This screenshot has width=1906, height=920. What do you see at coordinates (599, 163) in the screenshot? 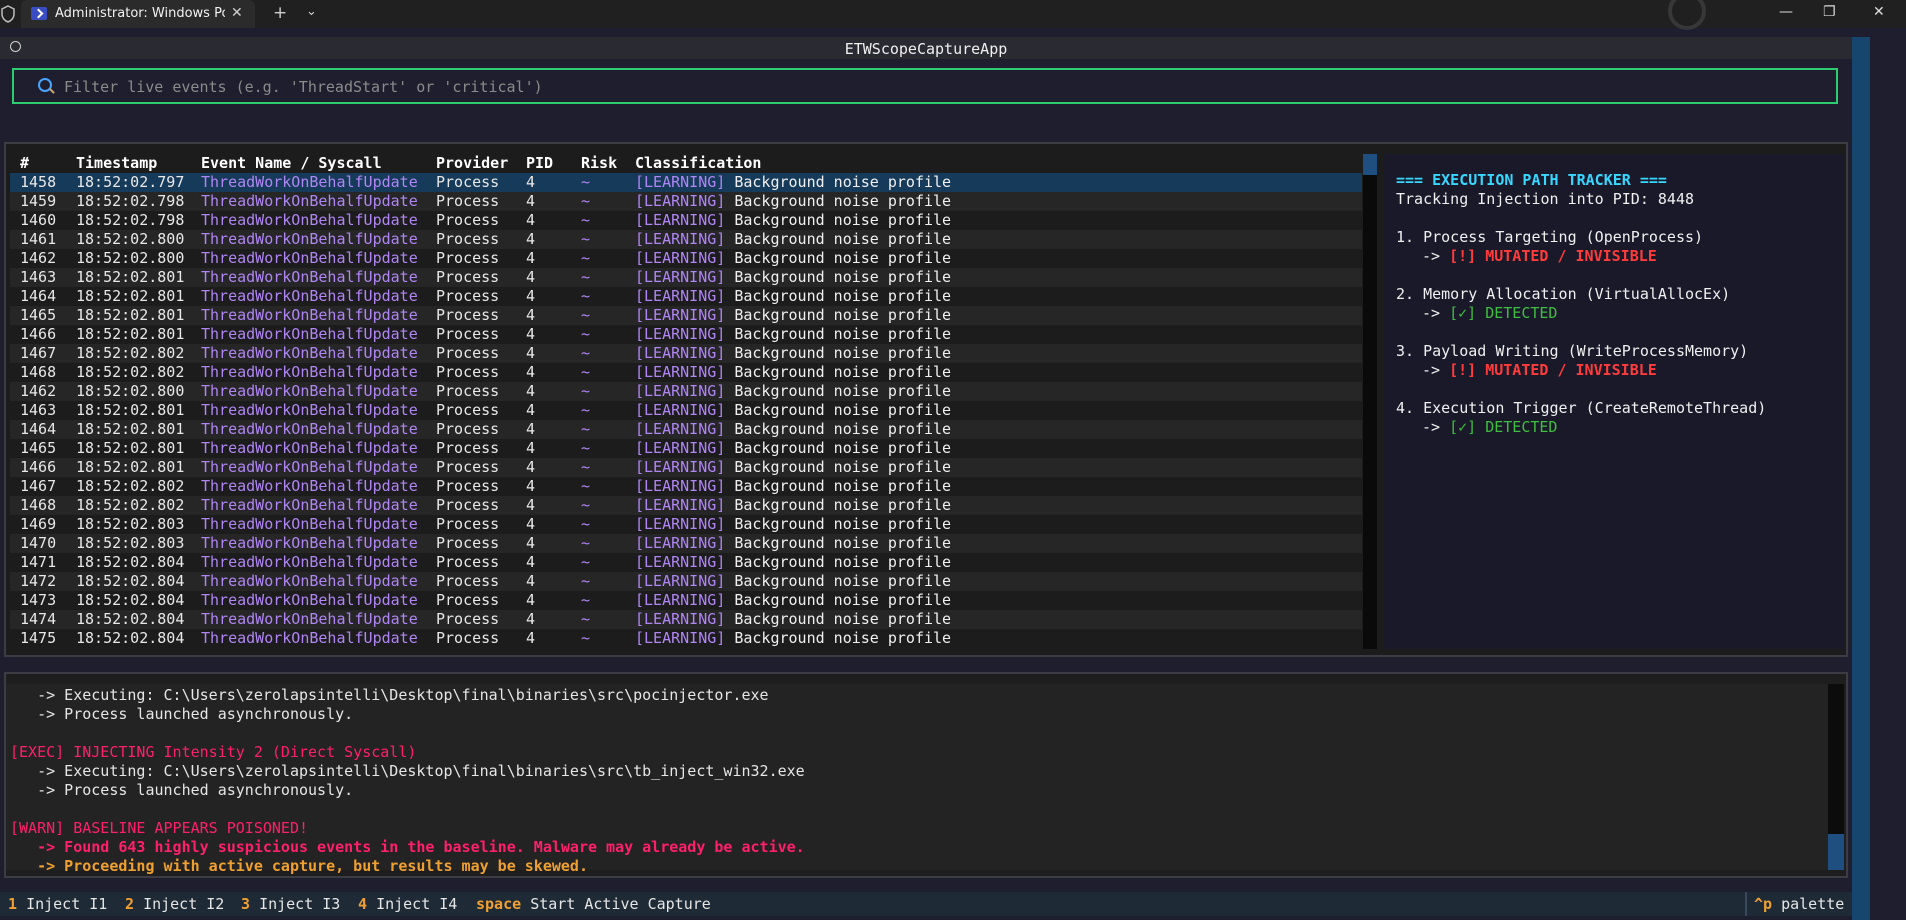
I see `column-header: Risk` at bounding box center [599, 163].